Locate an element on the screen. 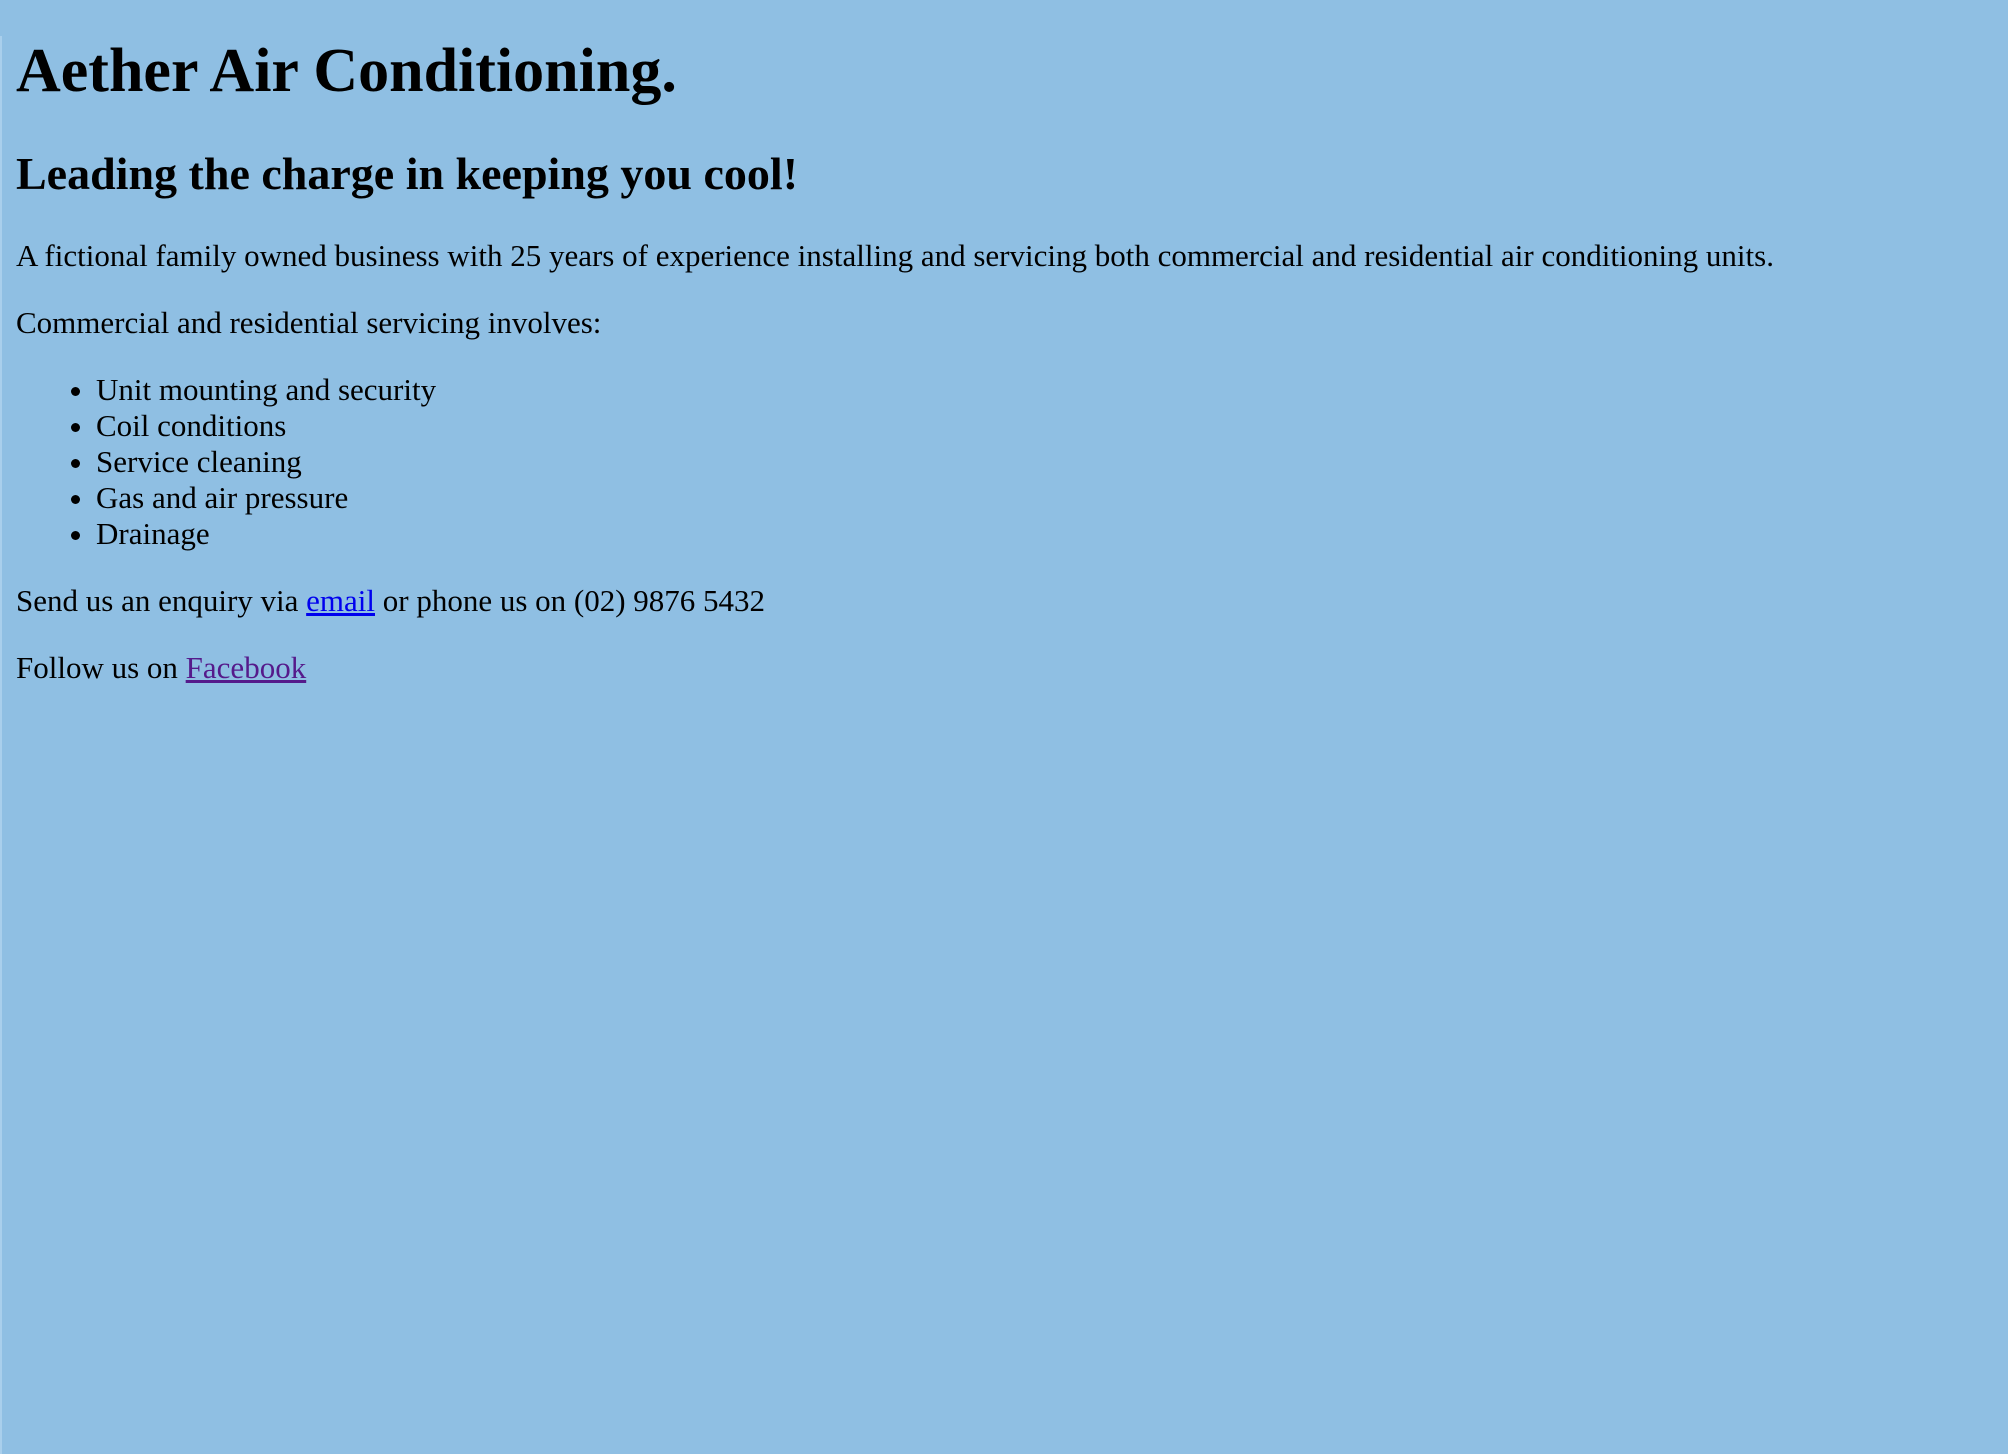 The height and width of the screenshot is (1454, 2008). email-link: email is located at coordinates (340, 600).